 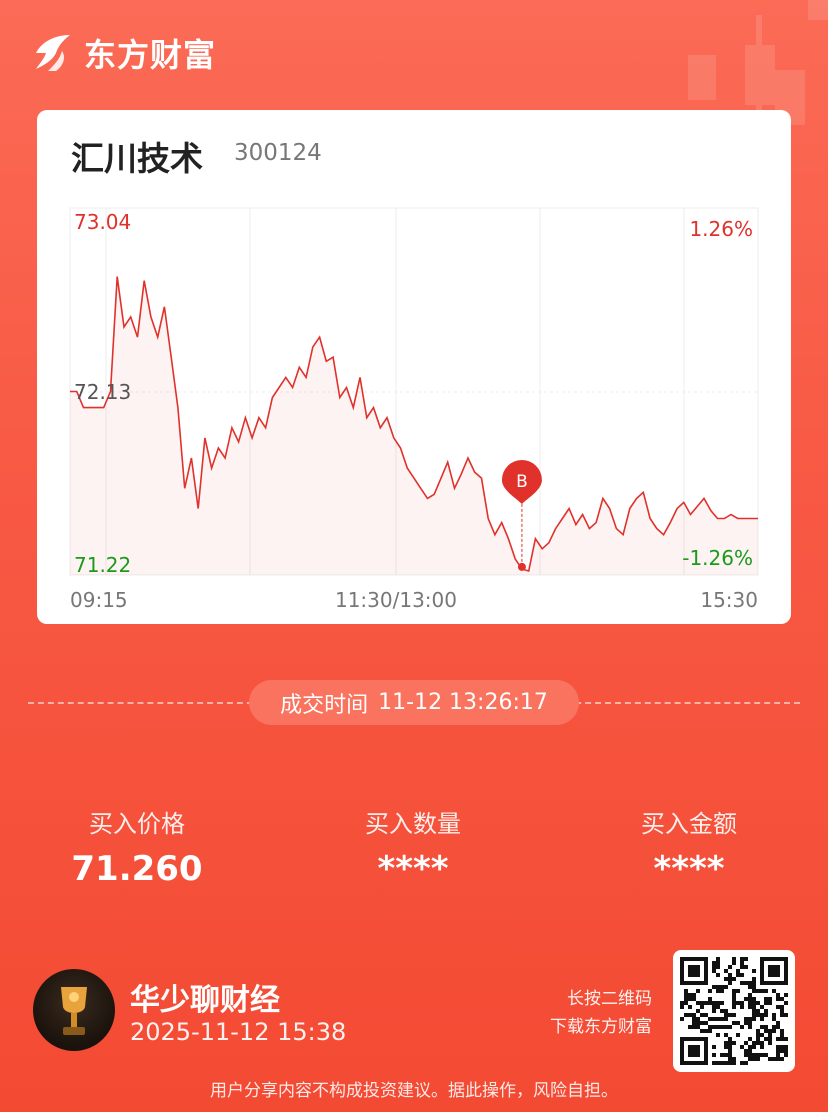 I want to click on flame-logo-icon, so click(x=53, y=53).